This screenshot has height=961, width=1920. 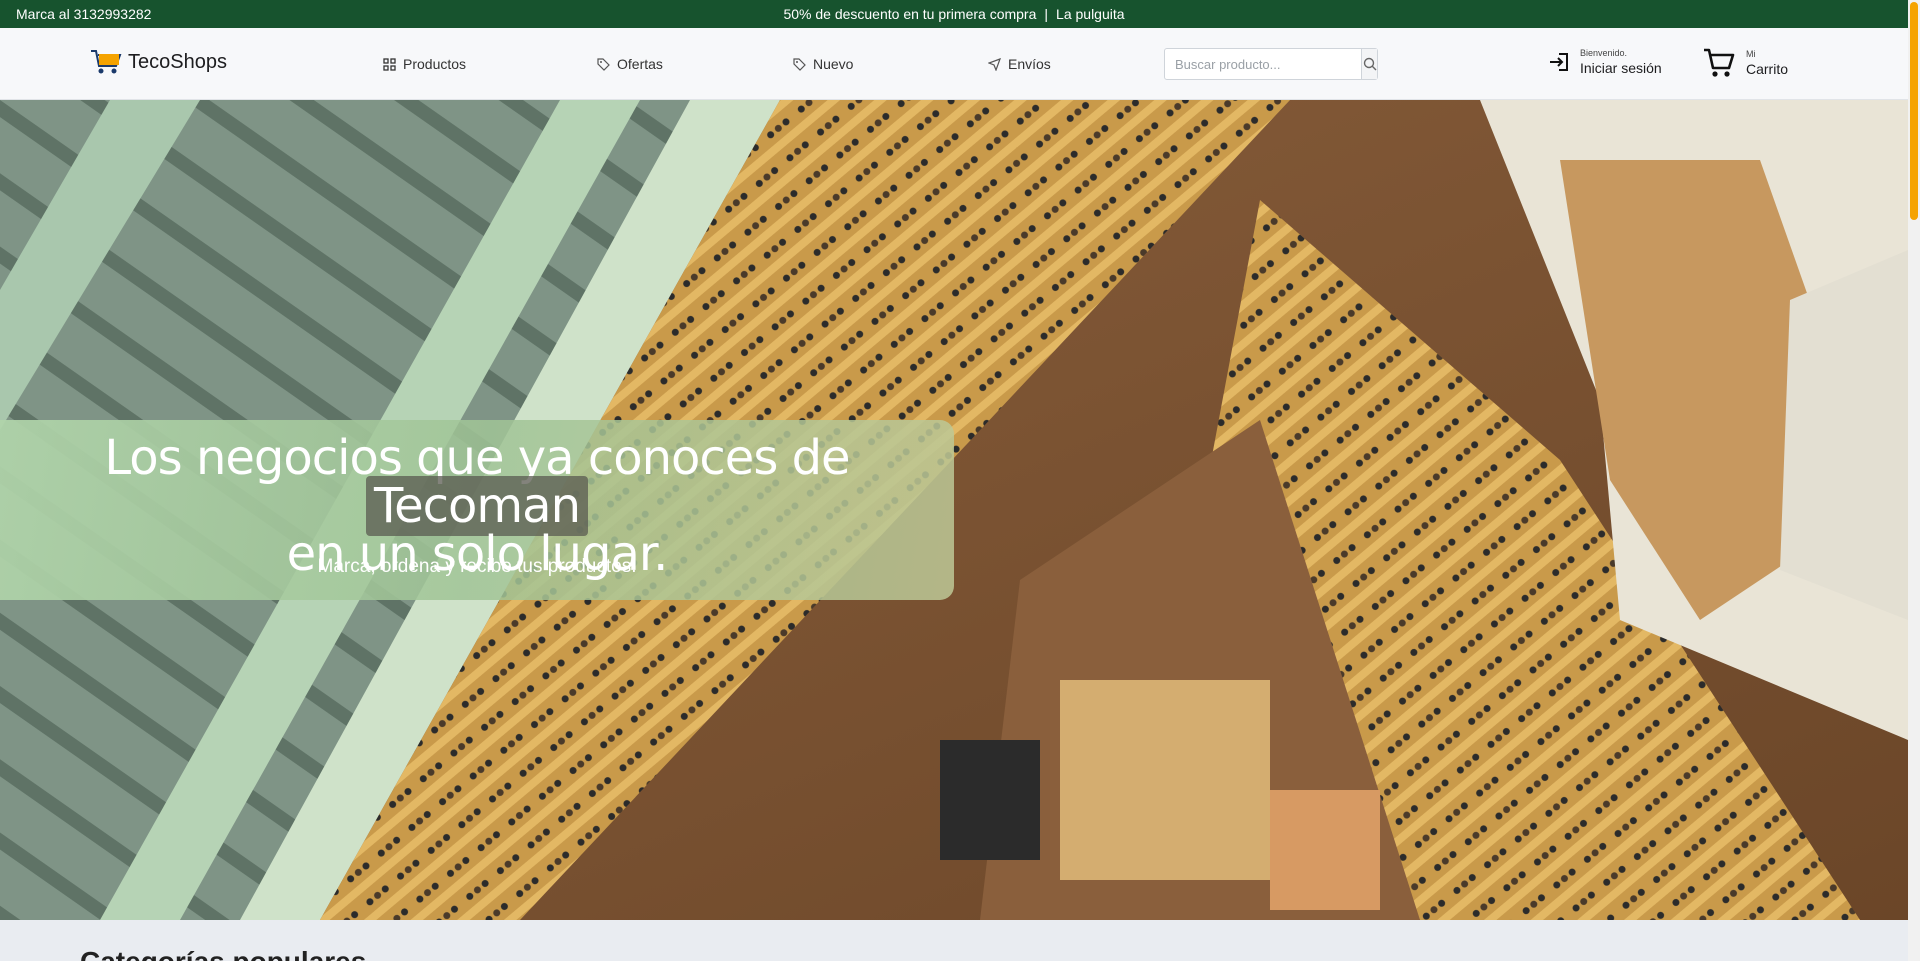 I want to click on cart-button: Mi Carrito, so click(x=1745, y=63).